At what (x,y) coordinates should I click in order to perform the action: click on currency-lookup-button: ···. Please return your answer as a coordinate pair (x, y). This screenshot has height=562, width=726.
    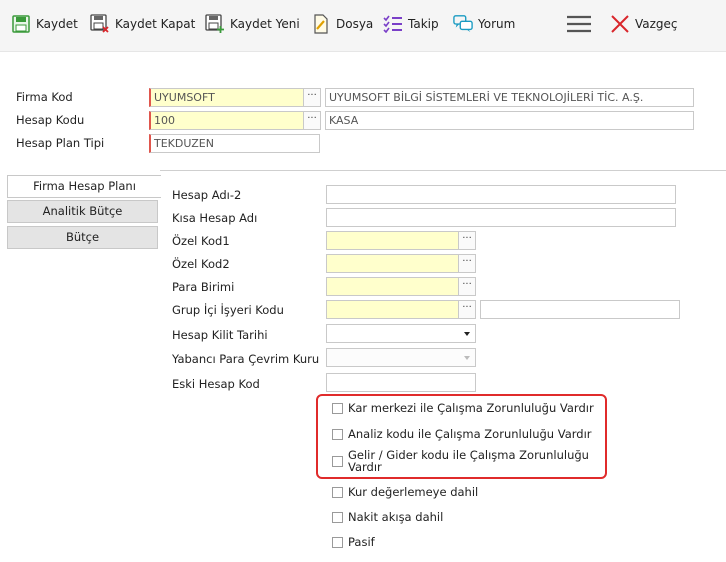
    Looking at the image, I should click on (467, 286).